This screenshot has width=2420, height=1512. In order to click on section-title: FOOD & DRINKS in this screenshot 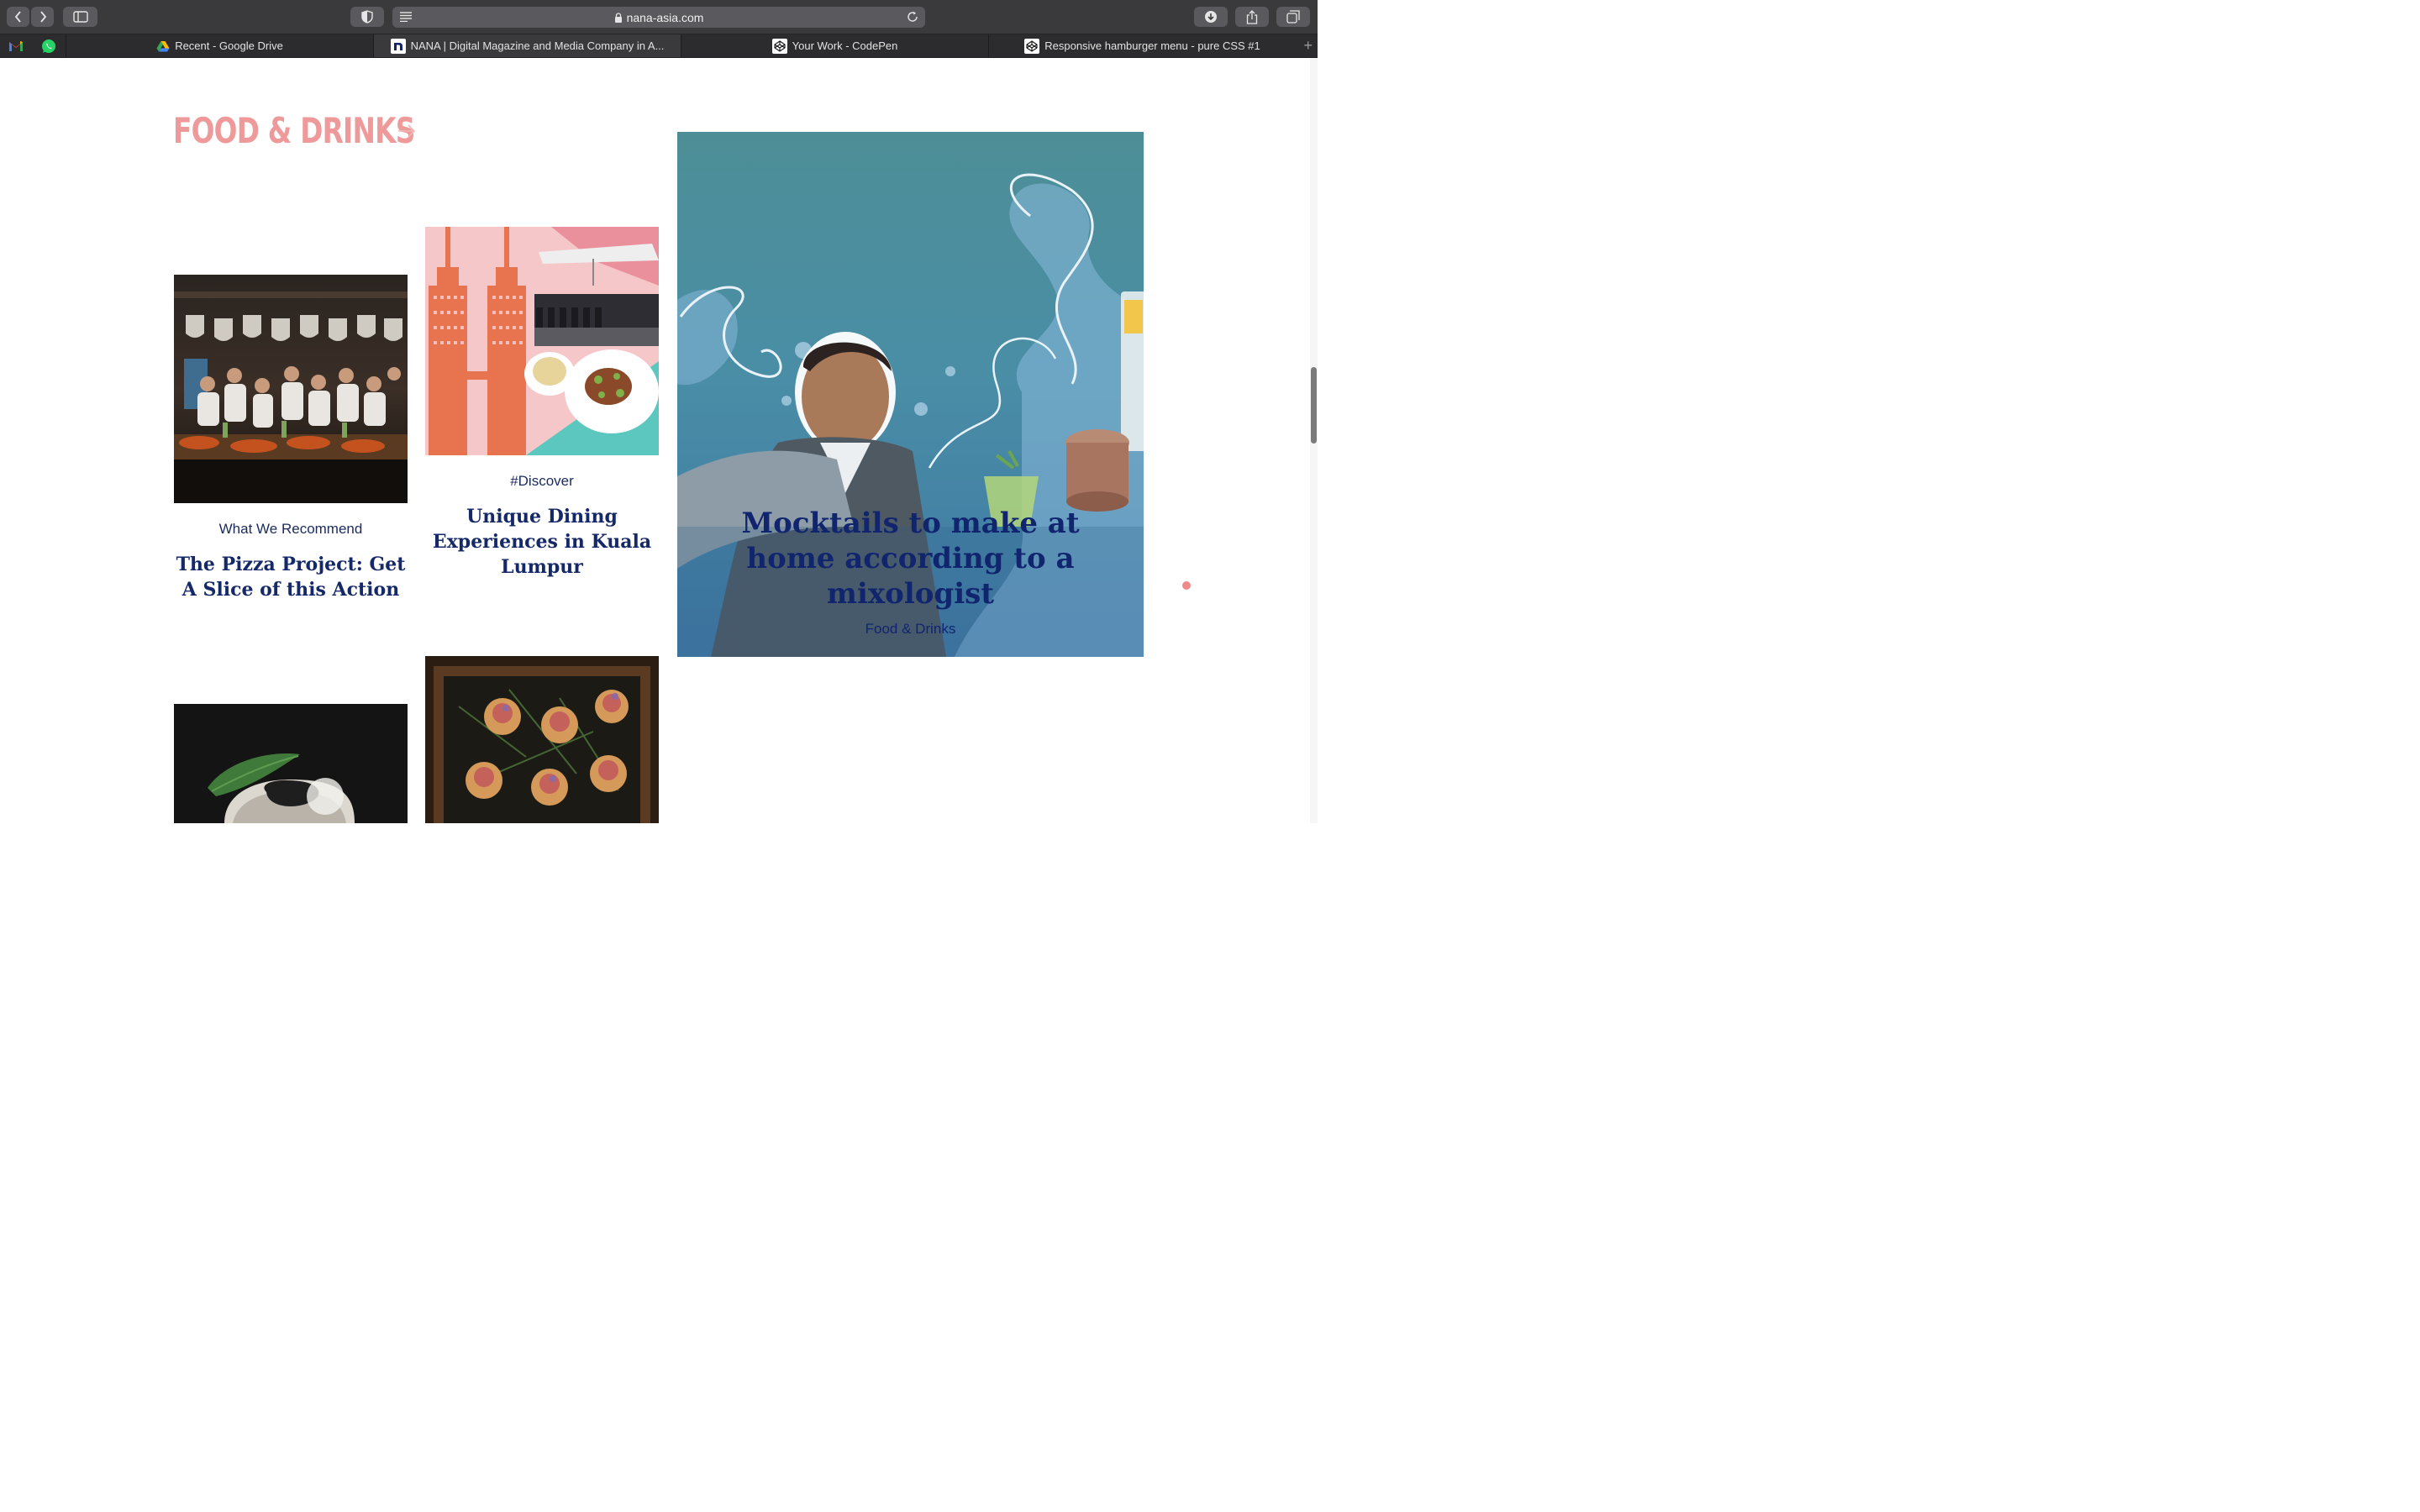, I will do `click(294, 130)`.